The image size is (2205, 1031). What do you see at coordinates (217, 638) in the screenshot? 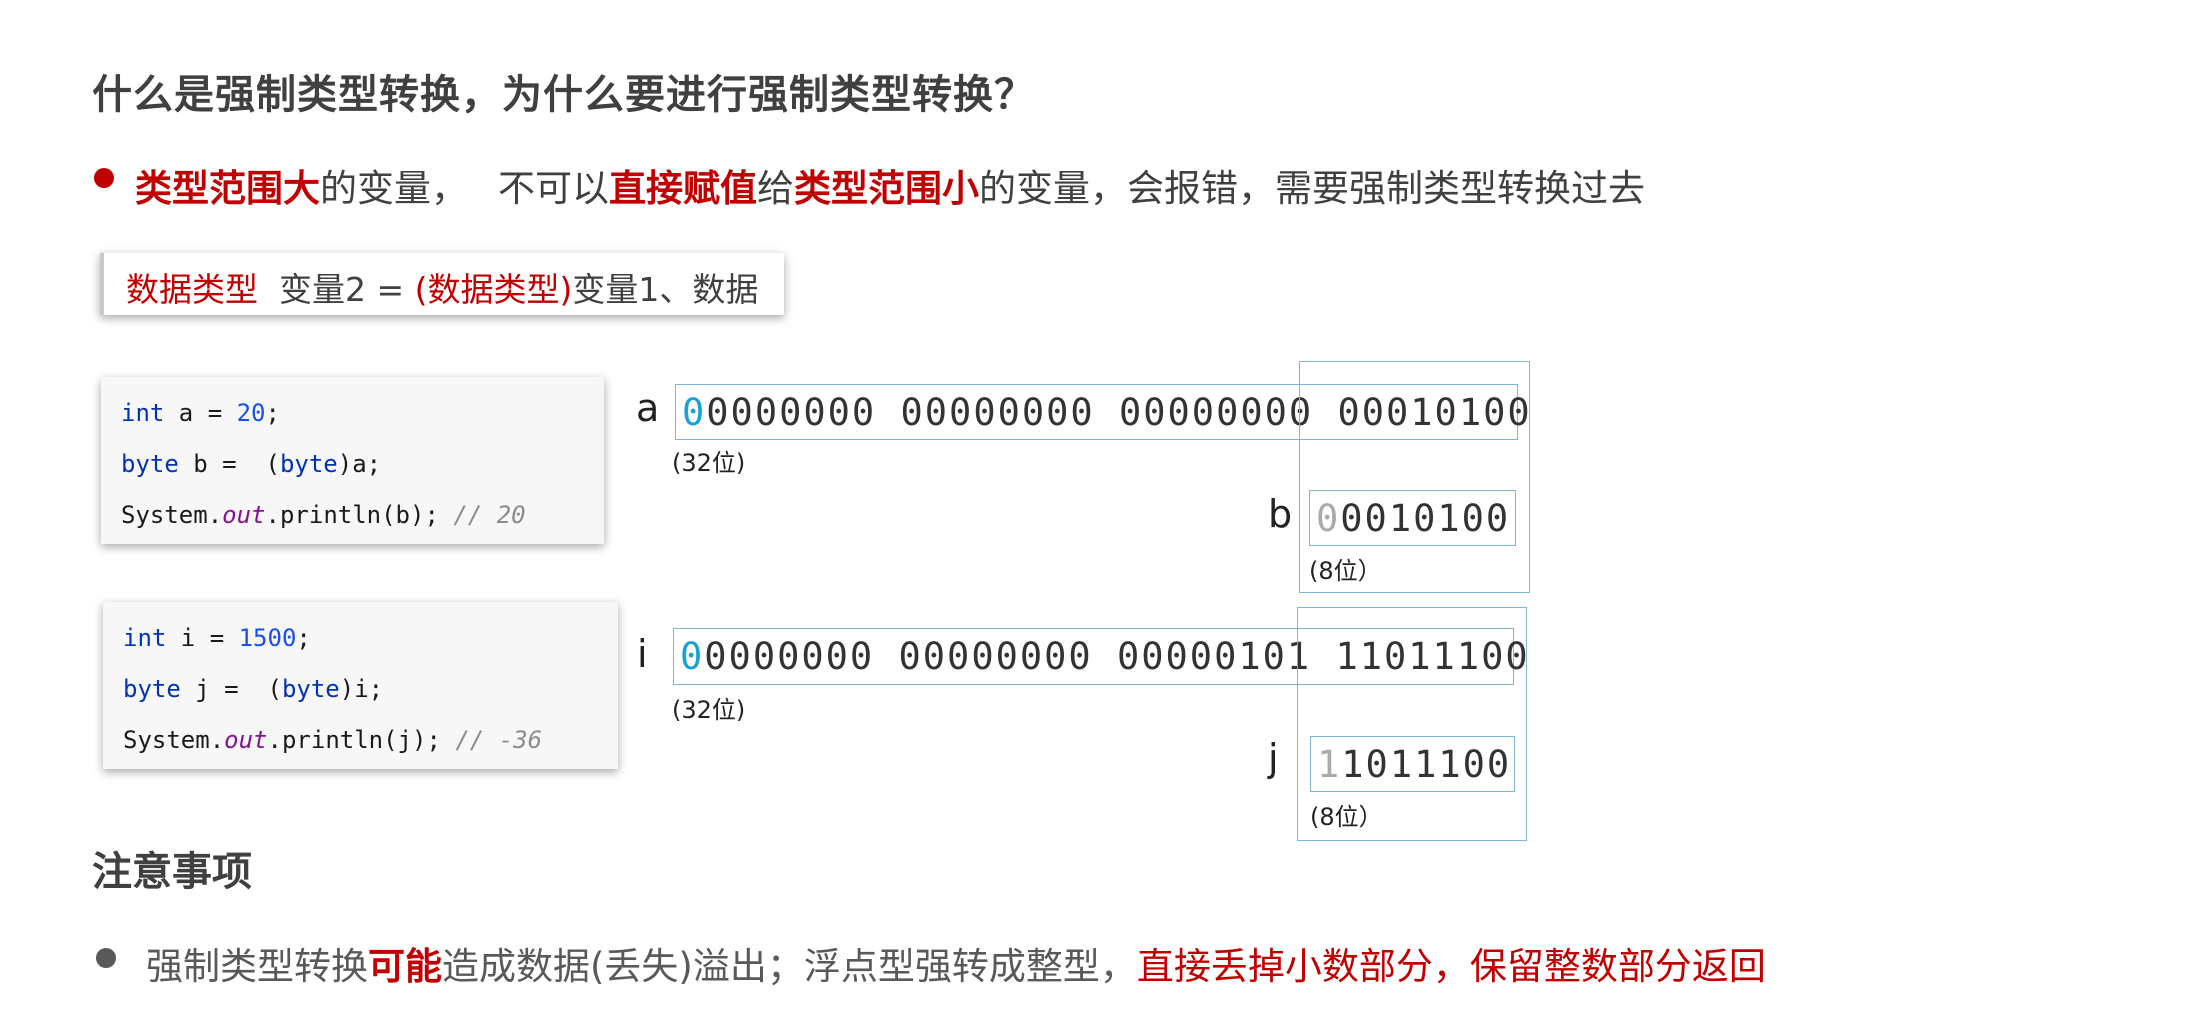
I see `code-line: int i = 1500;` at bounding box center [217, 638].